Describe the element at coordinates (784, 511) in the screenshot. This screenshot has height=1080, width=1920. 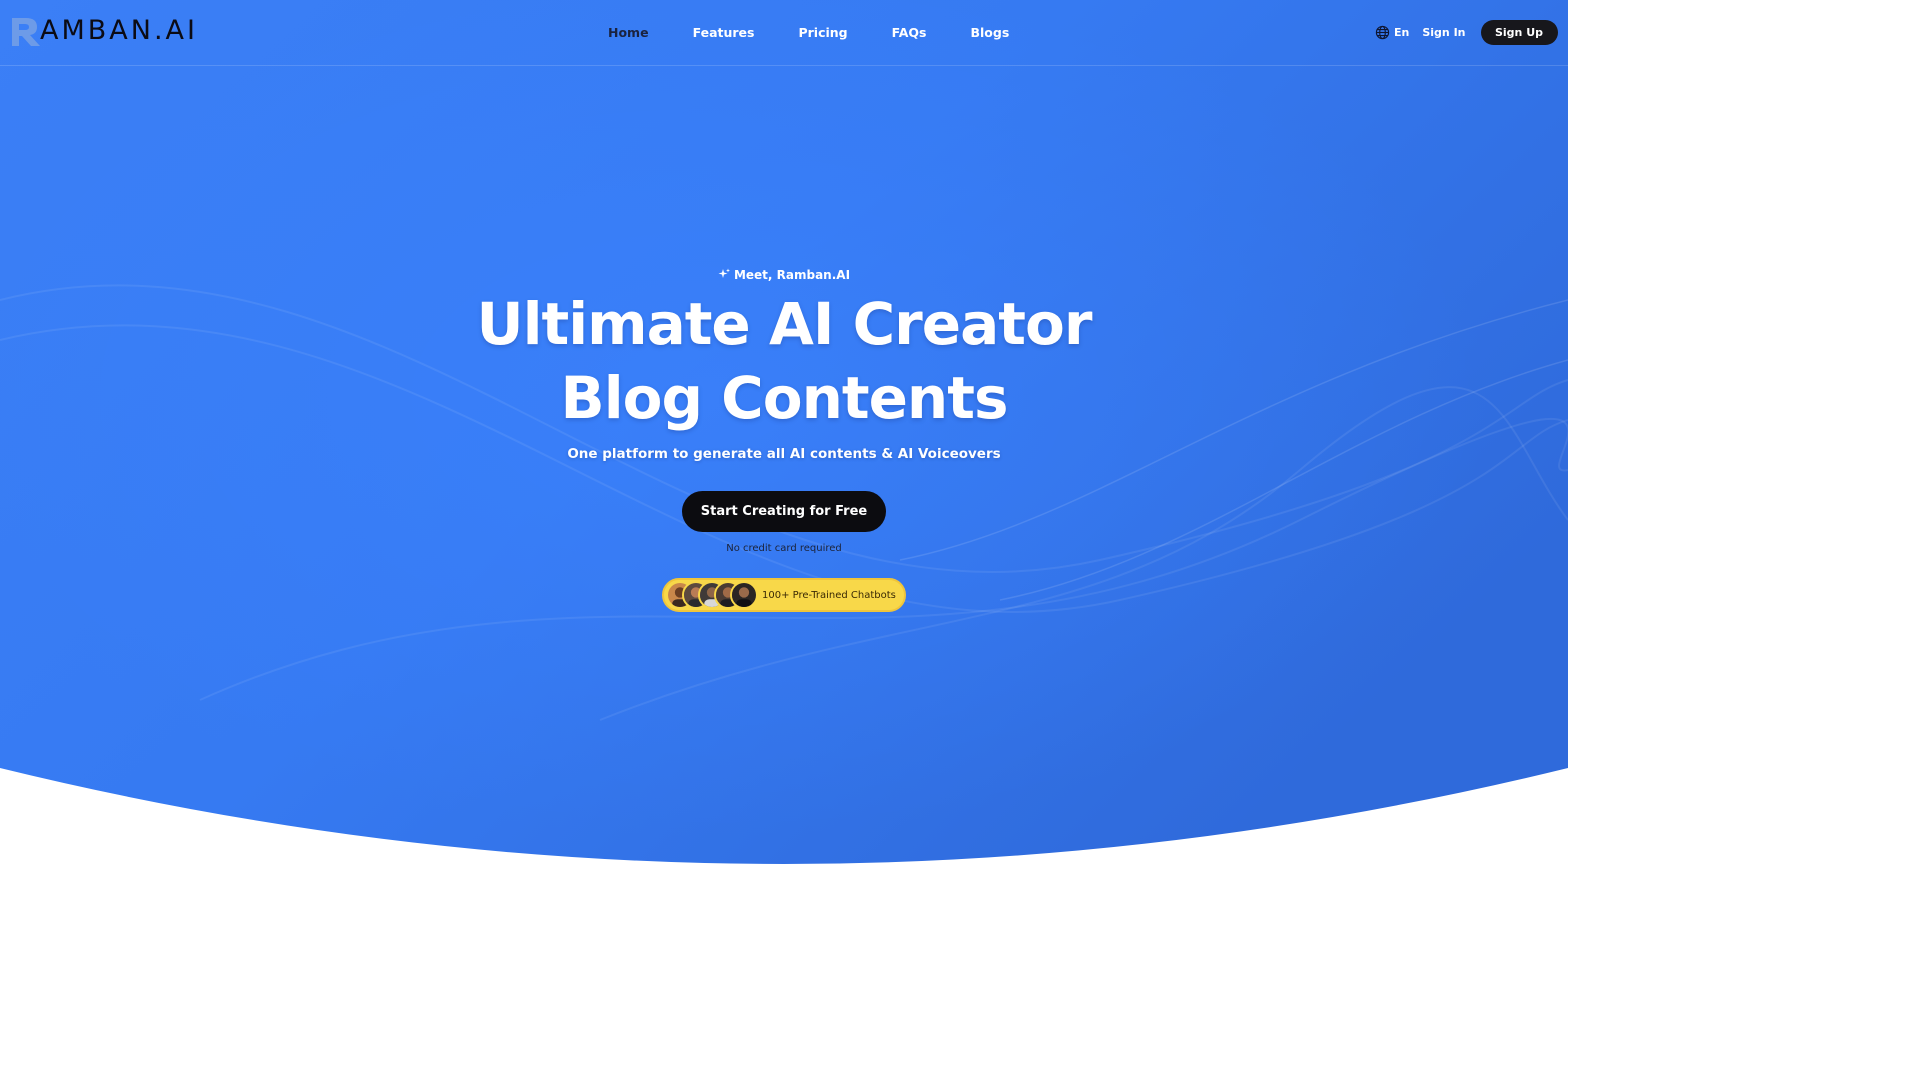
I see `start-creating-button: Start Creating for Free` at that location.